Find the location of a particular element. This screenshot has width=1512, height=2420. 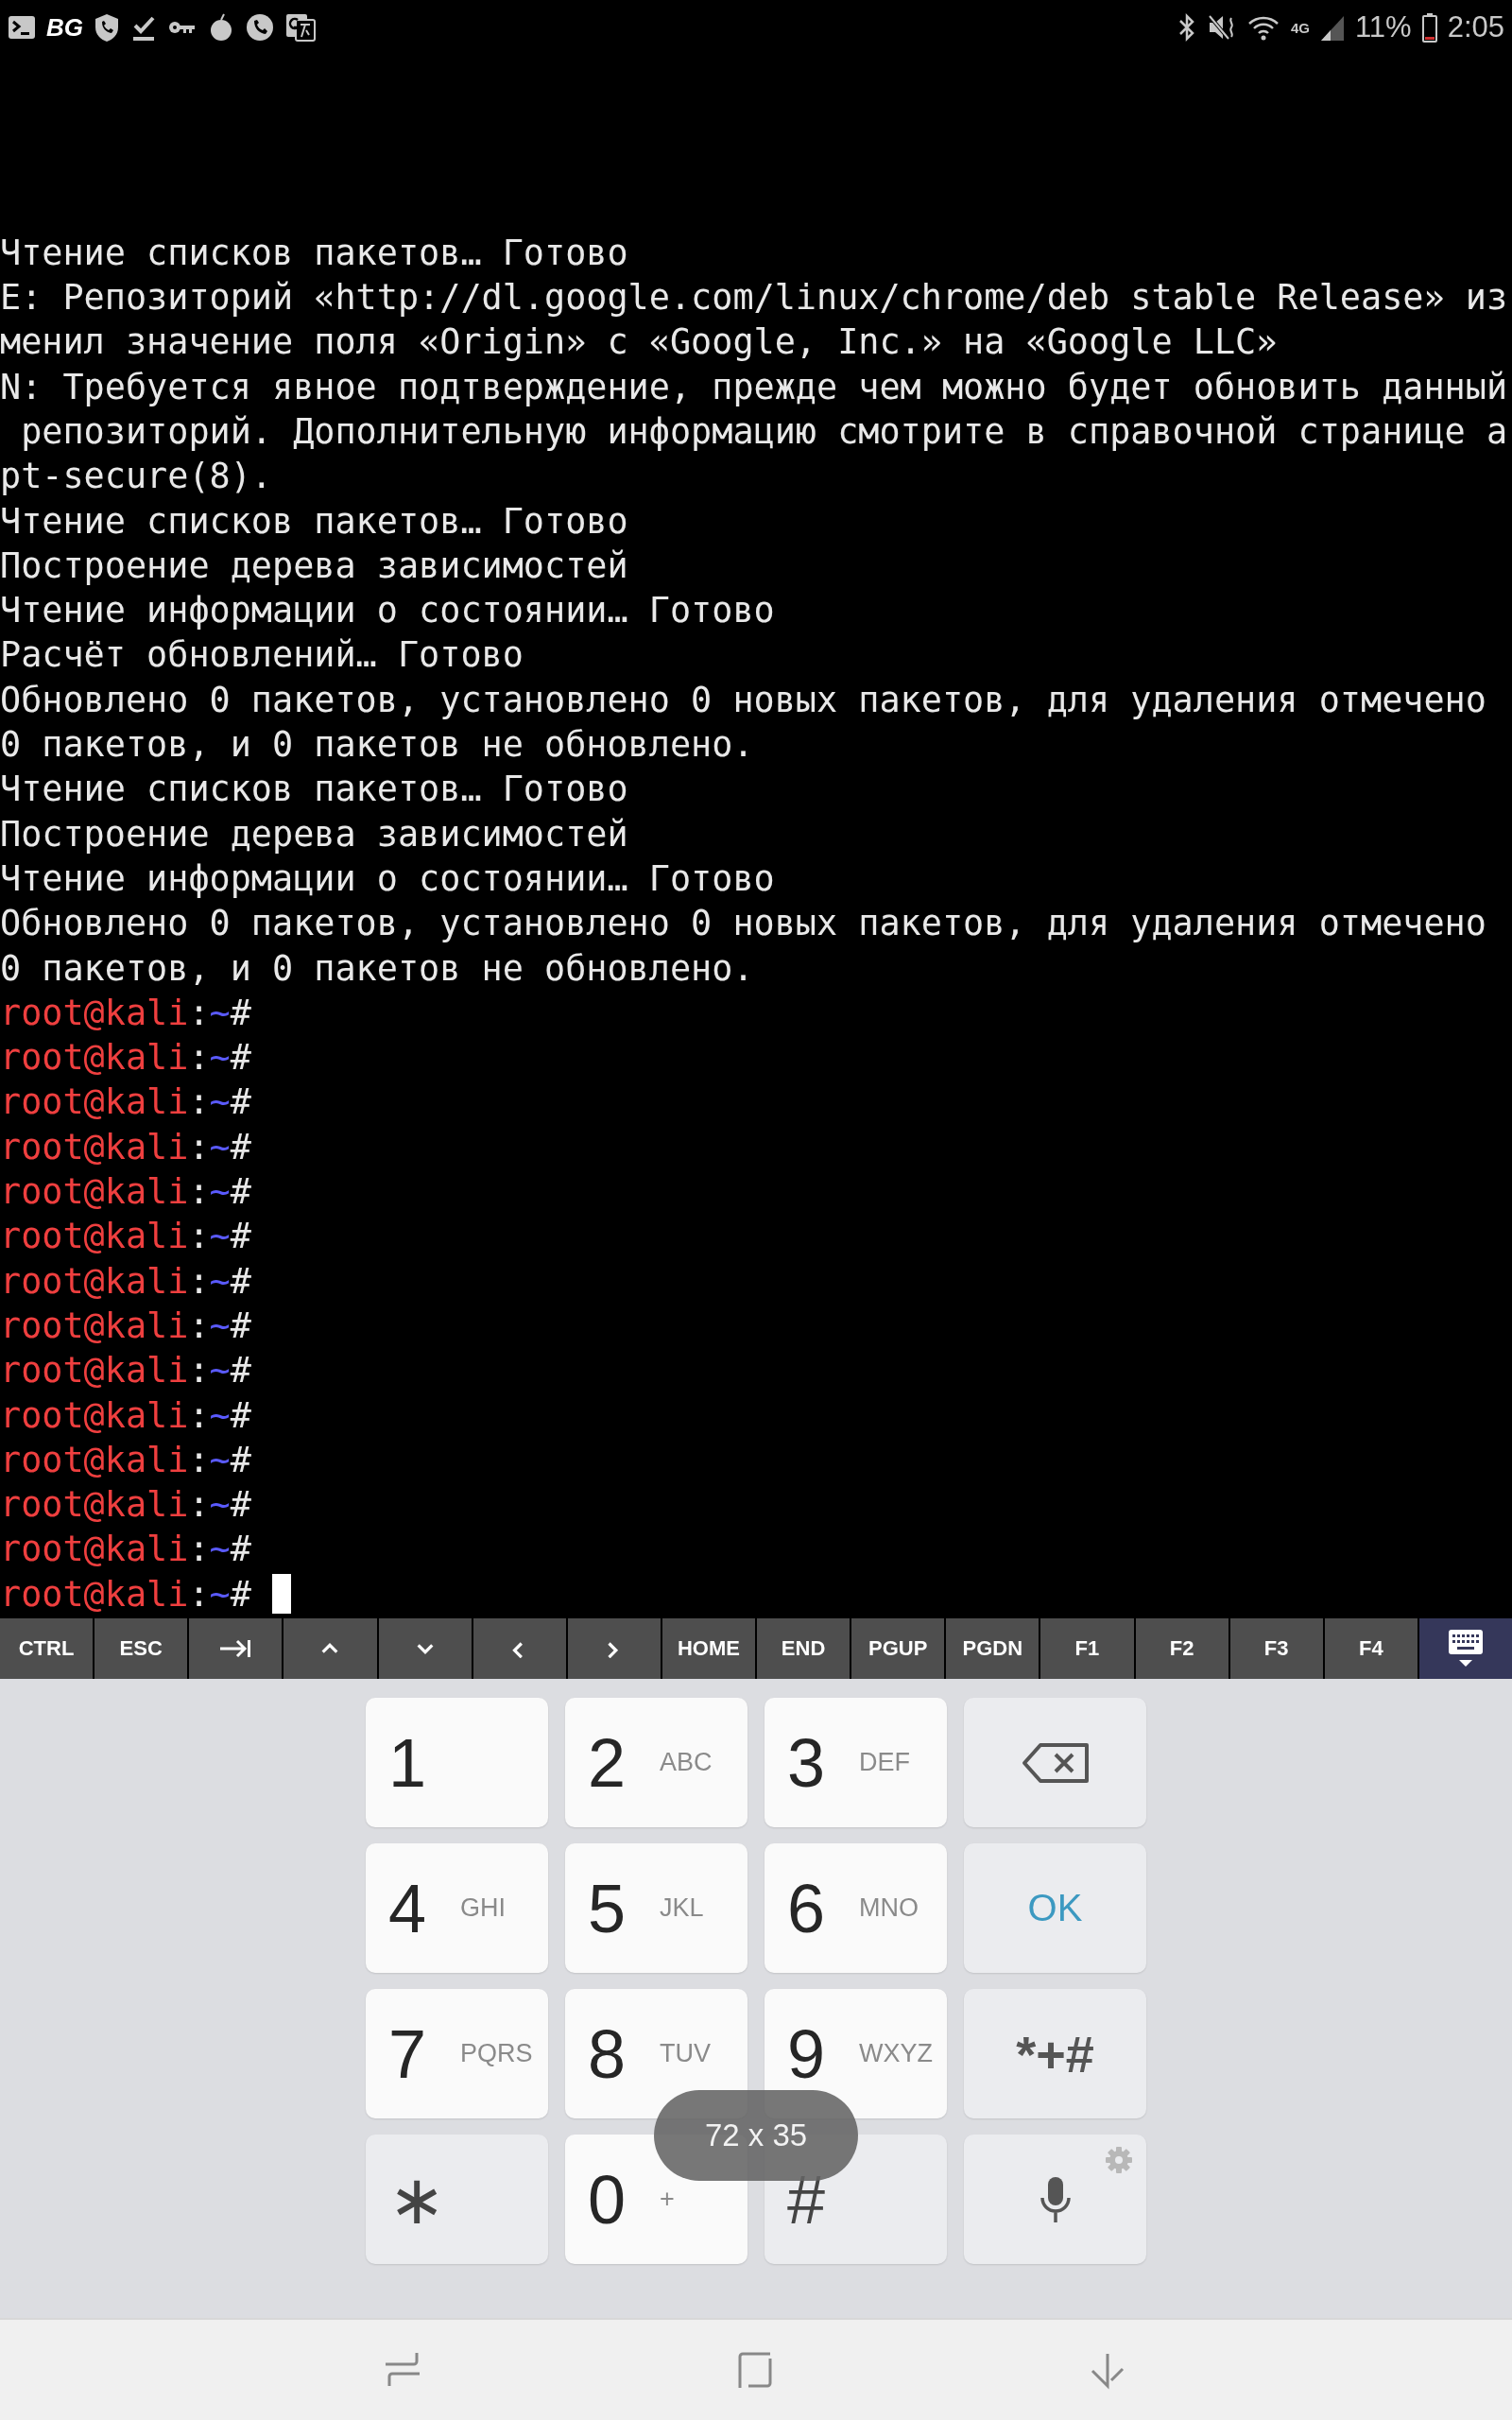

symbol-key: ∗ is located at coordinates (457, 2199).